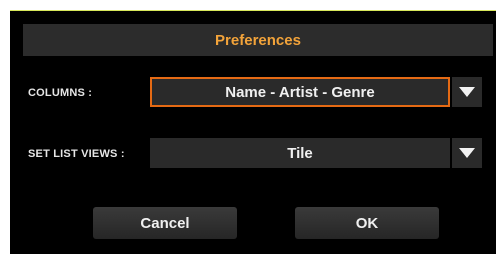  Describe the element at coordinates (367, 223) in the screenshot. I see `ok-button: OK` at that location.